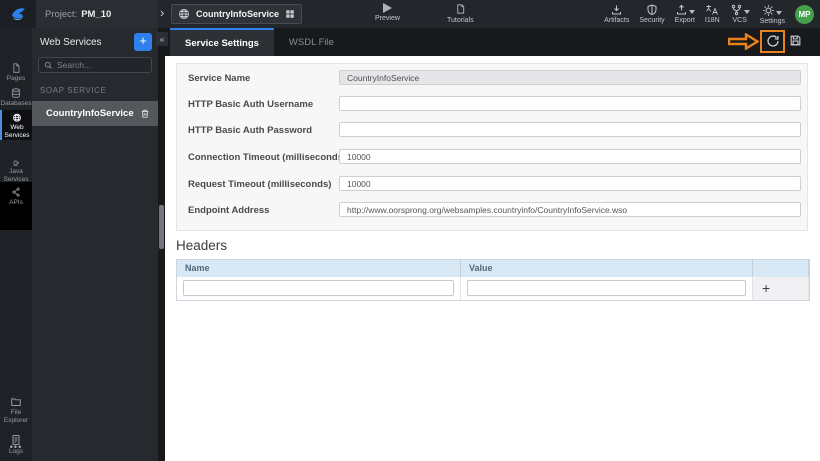 The width and height of the screenshot is (820, 461). I want to click on security-button: Security, so click(652, 14).